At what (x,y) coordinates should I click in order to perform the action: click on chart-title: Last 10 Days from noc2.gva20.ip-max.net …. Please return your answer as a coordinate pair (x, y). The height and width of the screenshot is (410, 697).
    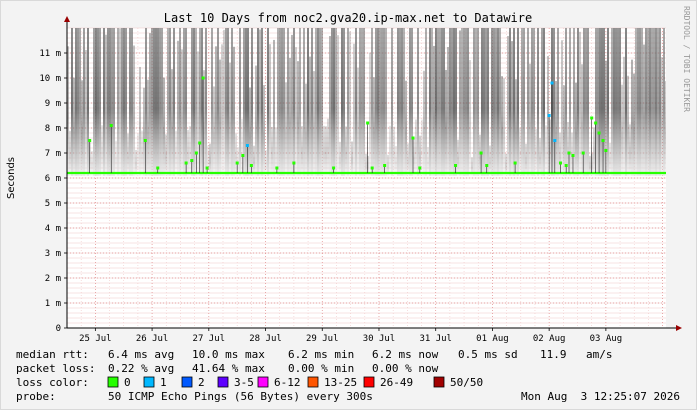
    Looking at the image, I should click on (348, 18).